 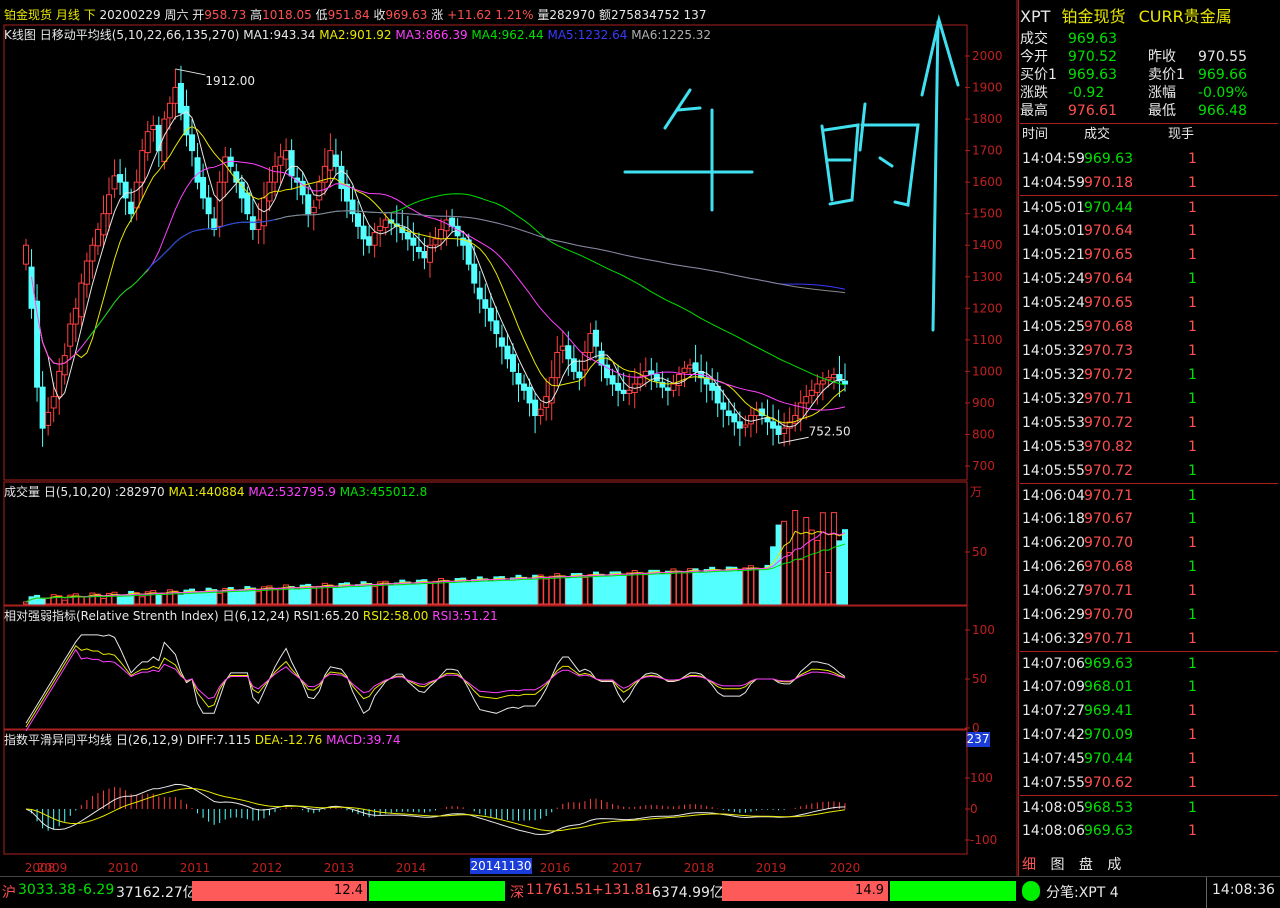 I want to click on tick-row: 14:08:06 969.63 1, so click(x=1149, y=831).